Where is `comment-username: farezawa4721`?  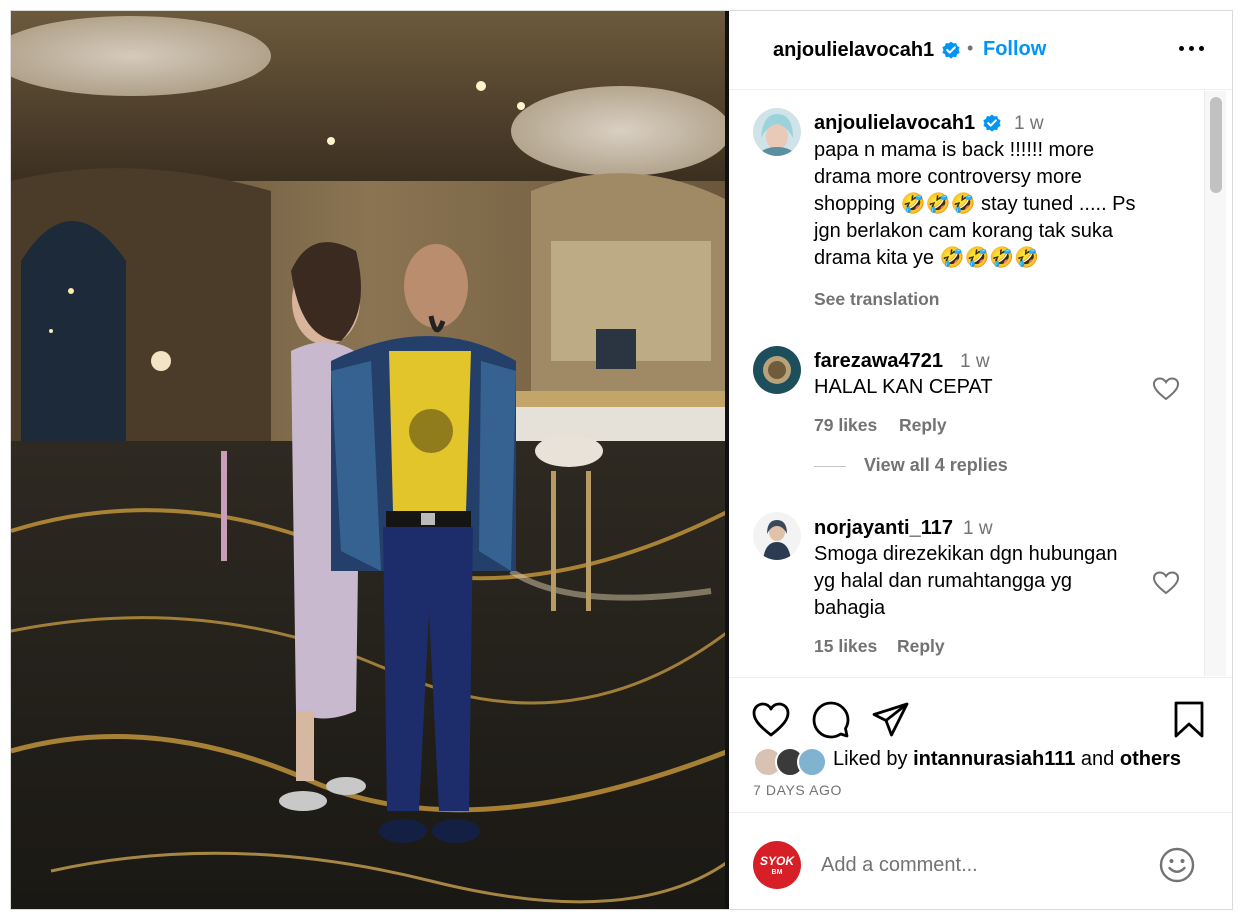 comment-username: farezawa4721 is located at coordinates (878, 361).